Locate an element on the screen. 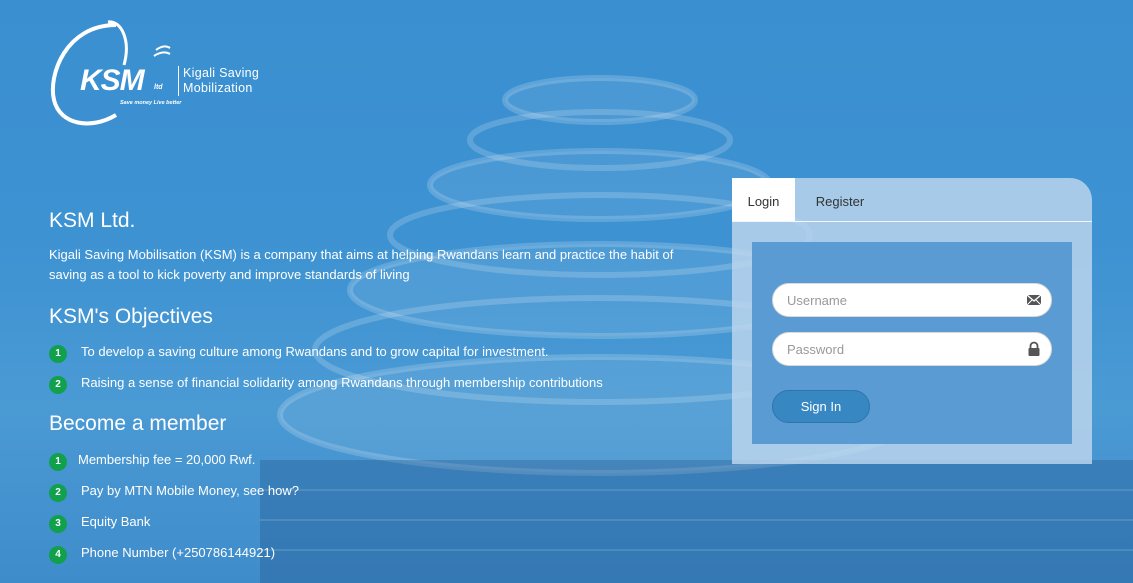  tab-login: Login is located at coordinates (763, 199).